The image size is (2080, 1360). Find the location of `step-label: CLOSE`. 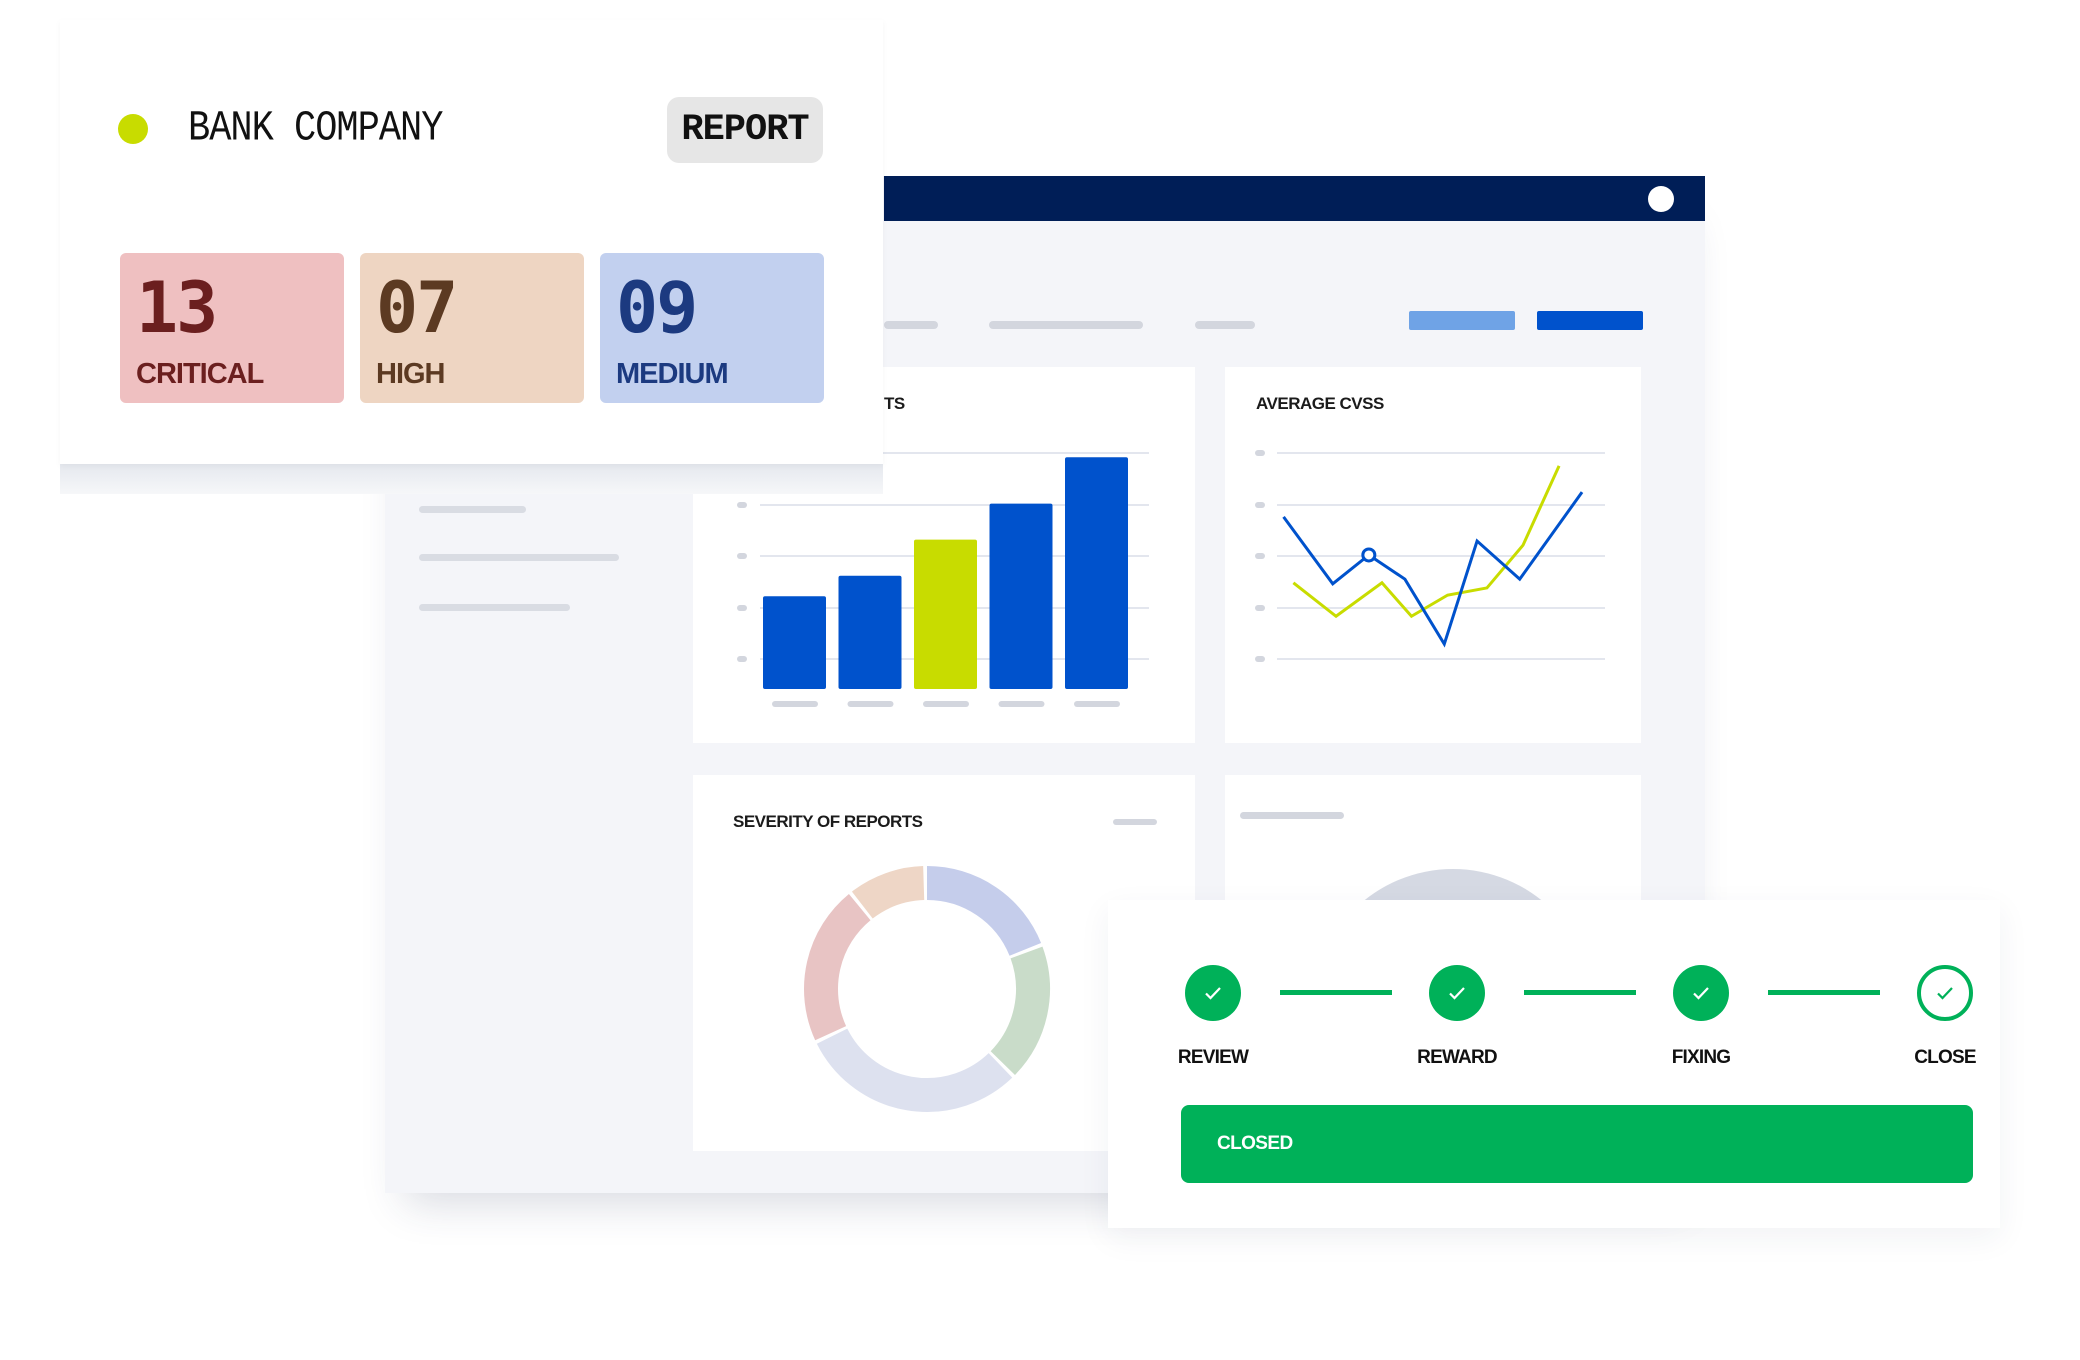

step-label: CLOSE is located at coordinates (1945, 1057).